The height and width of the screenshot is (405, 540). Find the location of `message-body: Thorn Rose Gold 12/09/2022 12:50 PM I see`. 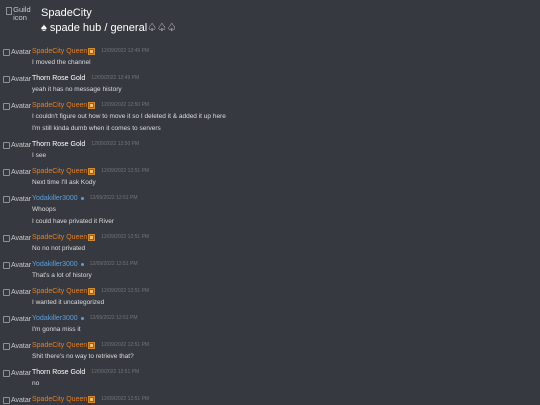

message-body: Thorn Rose Gold 12/09/2022 12:50 PM I see is located at coordinates (286, 150).